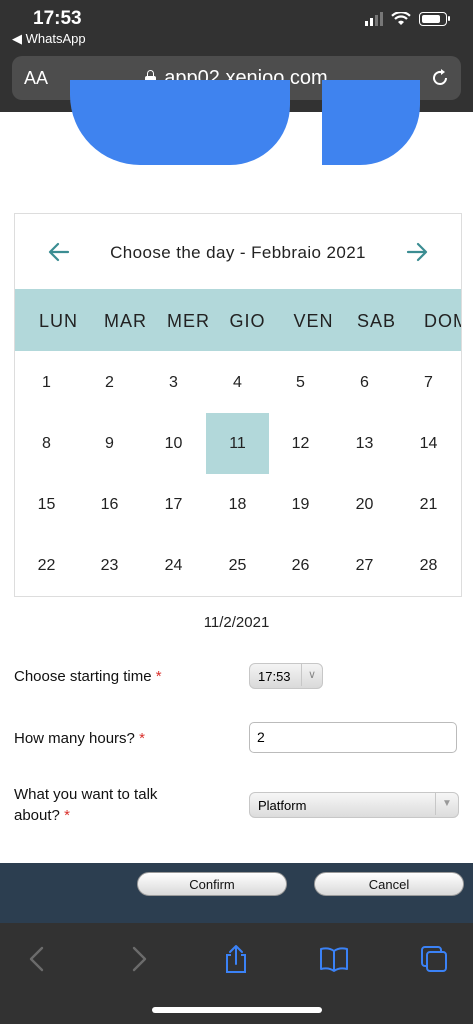  I want to click on day-cell: 18, so click(237, 504).